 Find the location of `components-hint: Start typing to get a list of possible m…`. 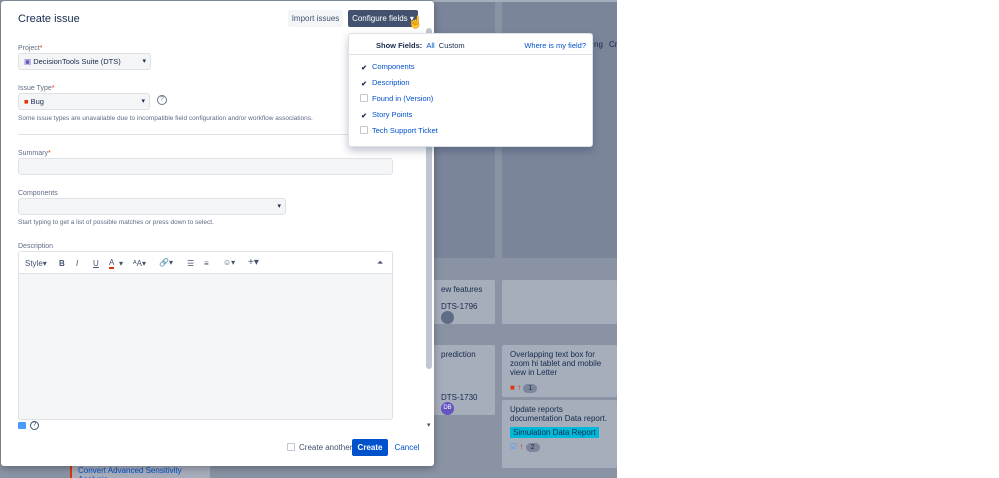

components-hint: Start typing to get a list of possible m… is located at coordinates (116, 222).